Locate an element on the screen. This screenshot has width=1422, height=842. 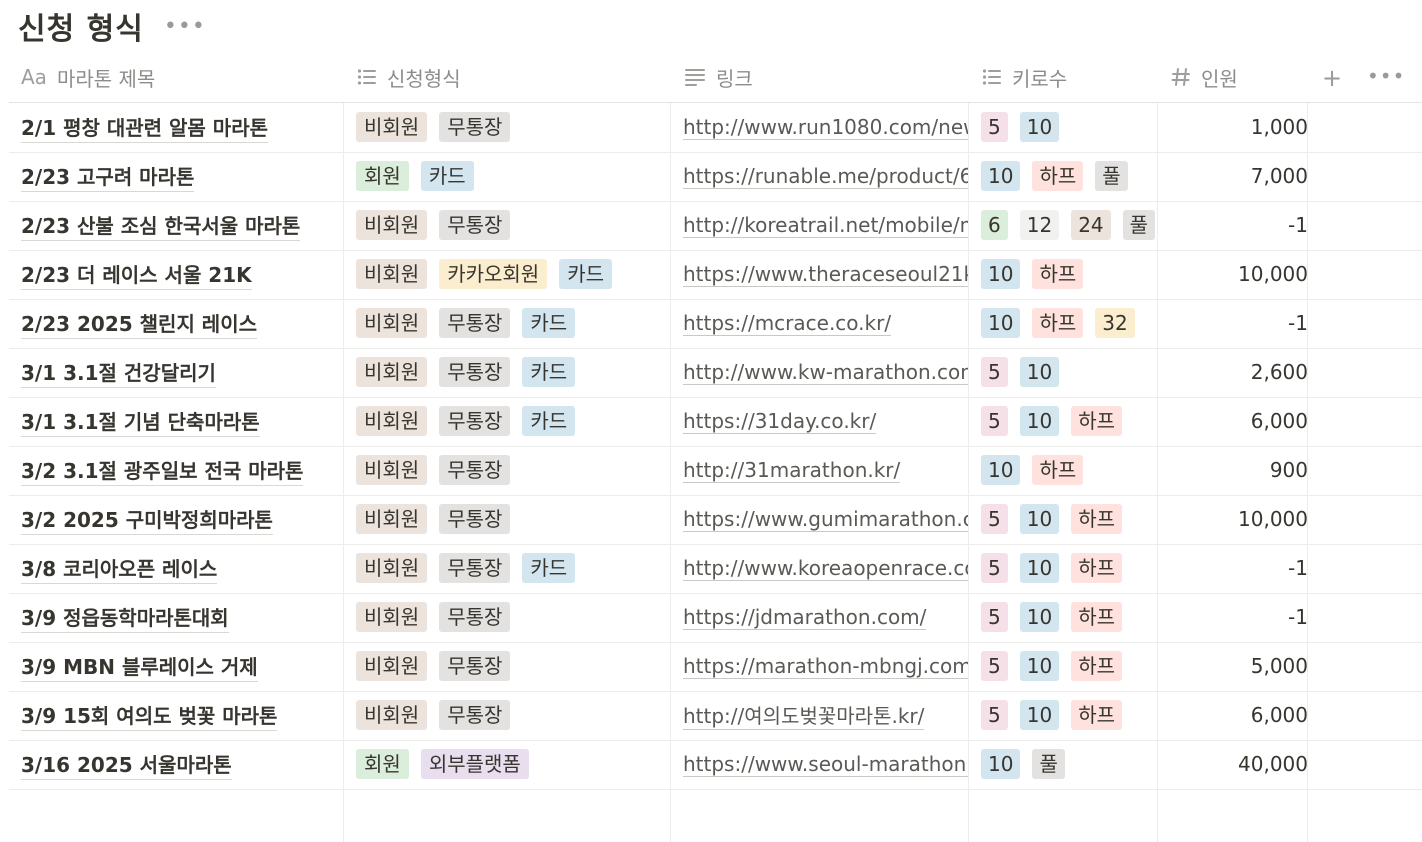
marathon-title-cell: 3/9 정읍동학마라톤대회 is located at coordinates (181, 617).